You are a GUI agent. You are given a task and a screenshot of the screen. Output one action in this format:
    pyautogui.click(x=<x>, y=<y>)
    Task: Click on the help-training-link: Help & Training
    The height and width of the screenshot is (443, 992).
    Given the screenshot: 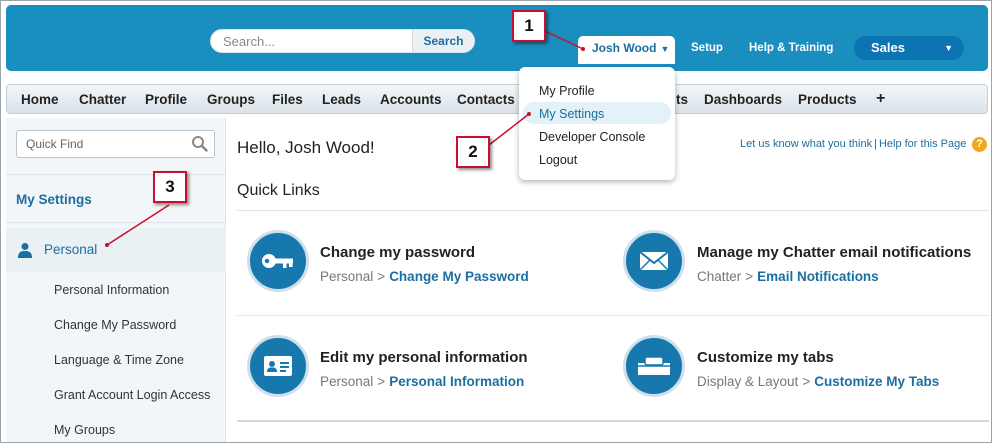 What is the action you would take?
    pyautogui.click(x=791, y=48)
    